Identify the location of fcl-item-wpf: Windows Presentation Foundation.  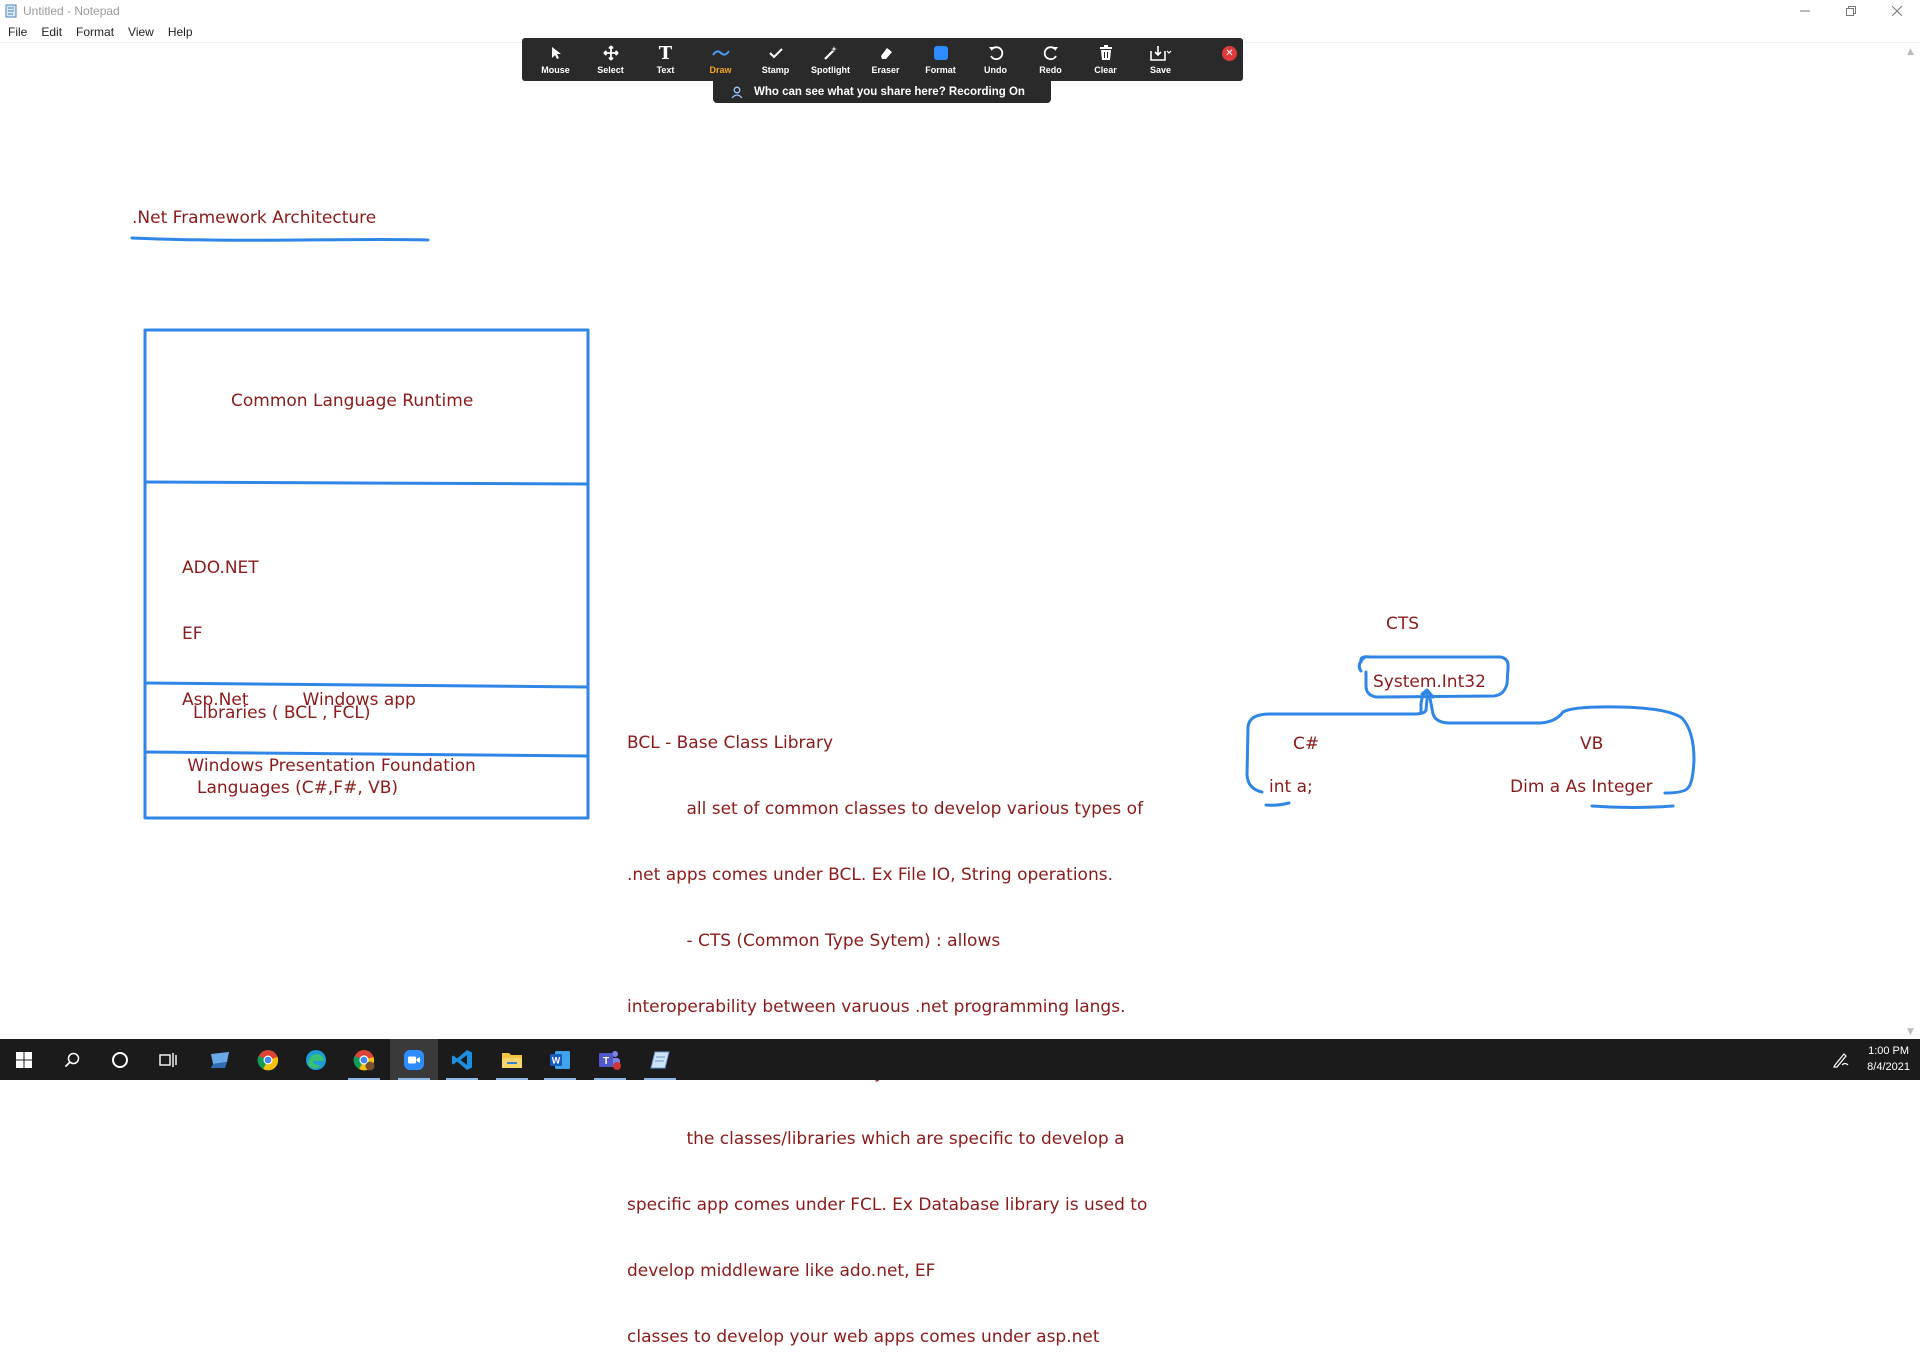
(329, 766).